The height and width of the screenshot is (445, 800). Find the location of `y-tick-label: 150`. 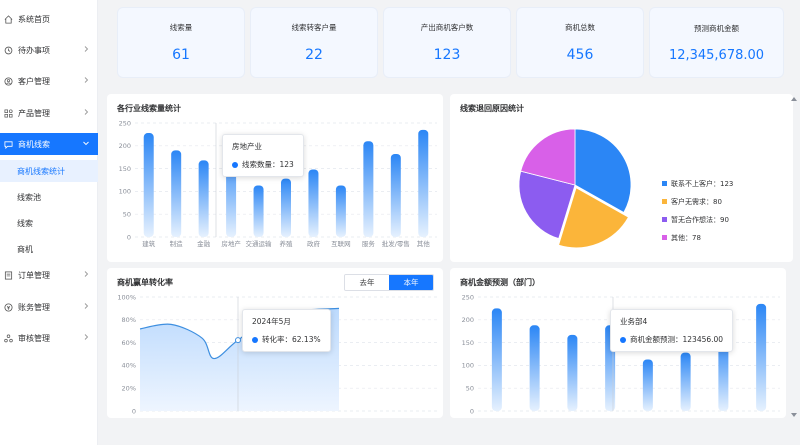

y-tick-label: 150 is located at coordinates (468, 343).